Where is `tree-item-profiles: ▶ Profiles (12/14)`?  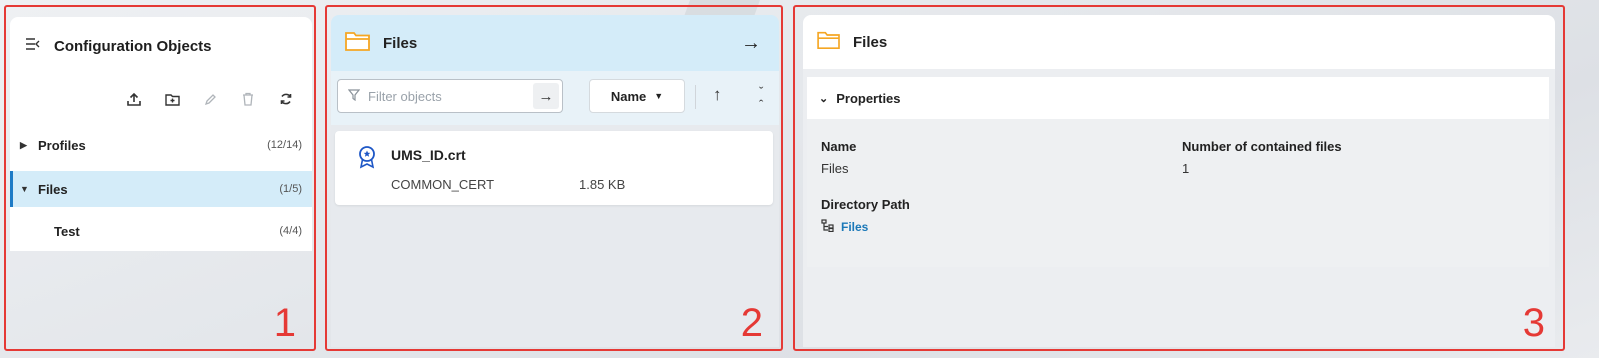 tree-item-profiles: ▶ Profiles (12/14) is located at coordinates (161, 145).